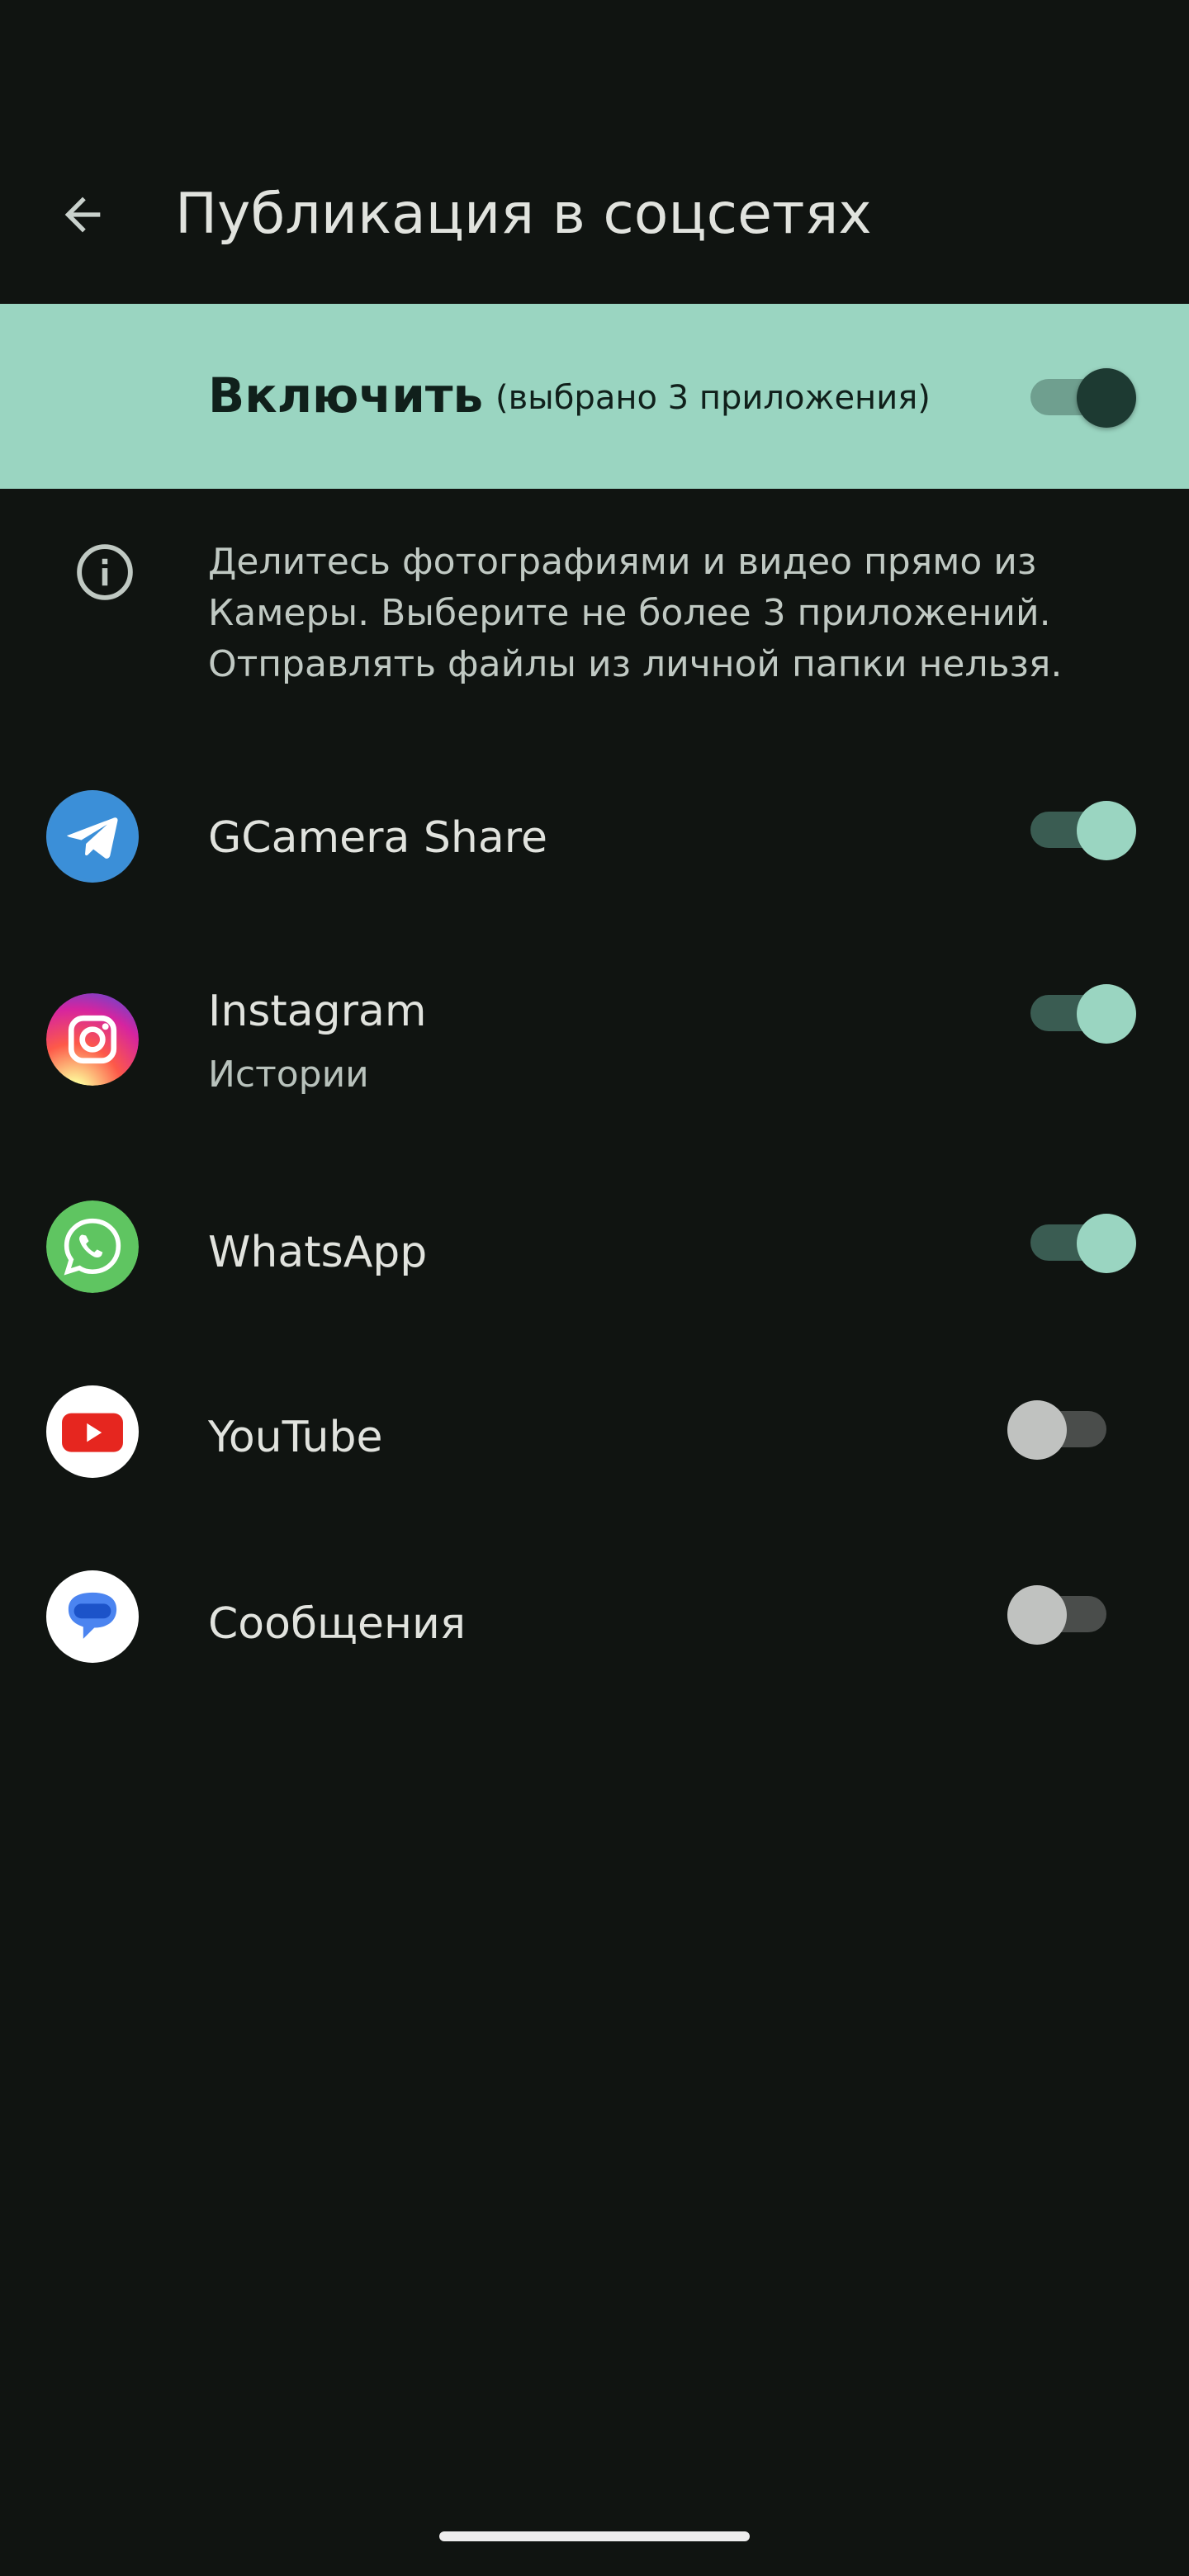 The height and width of the screenshot is (2576, 1189). I want to click on arrow-back-icon, so click(82, 215).